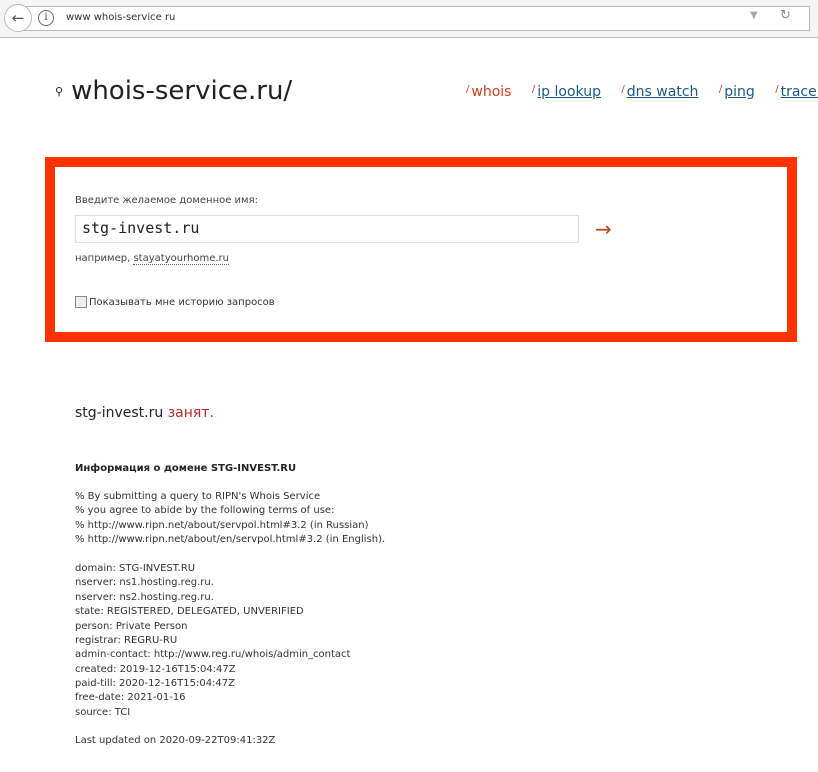 The width and height of the screenshot is (818, 772). What do you see at coordinates (46, 18) in the screenshot?
I see `info-icon: i` at bounding box center [46, 18].